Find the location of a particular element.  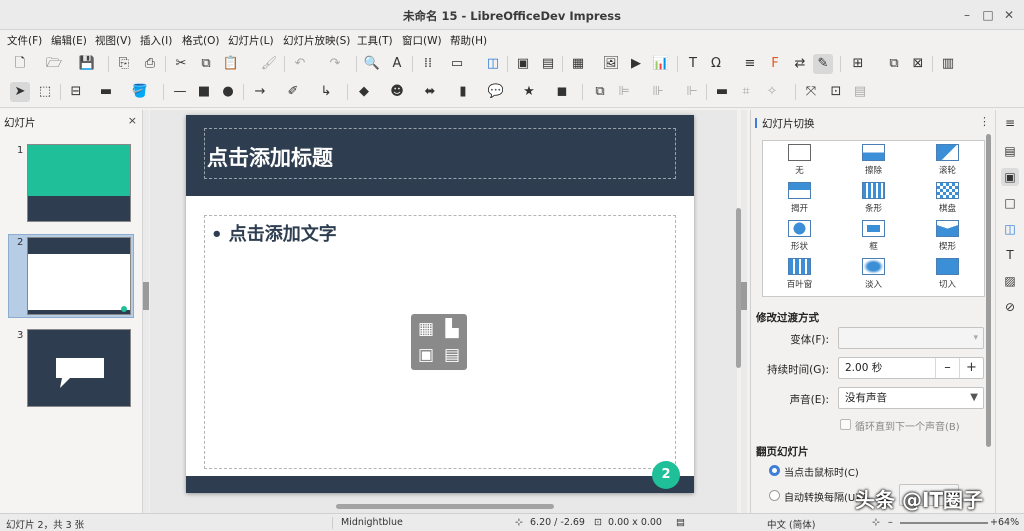

navigator-icon: ⊘ is located at coordinates (1010, 307).